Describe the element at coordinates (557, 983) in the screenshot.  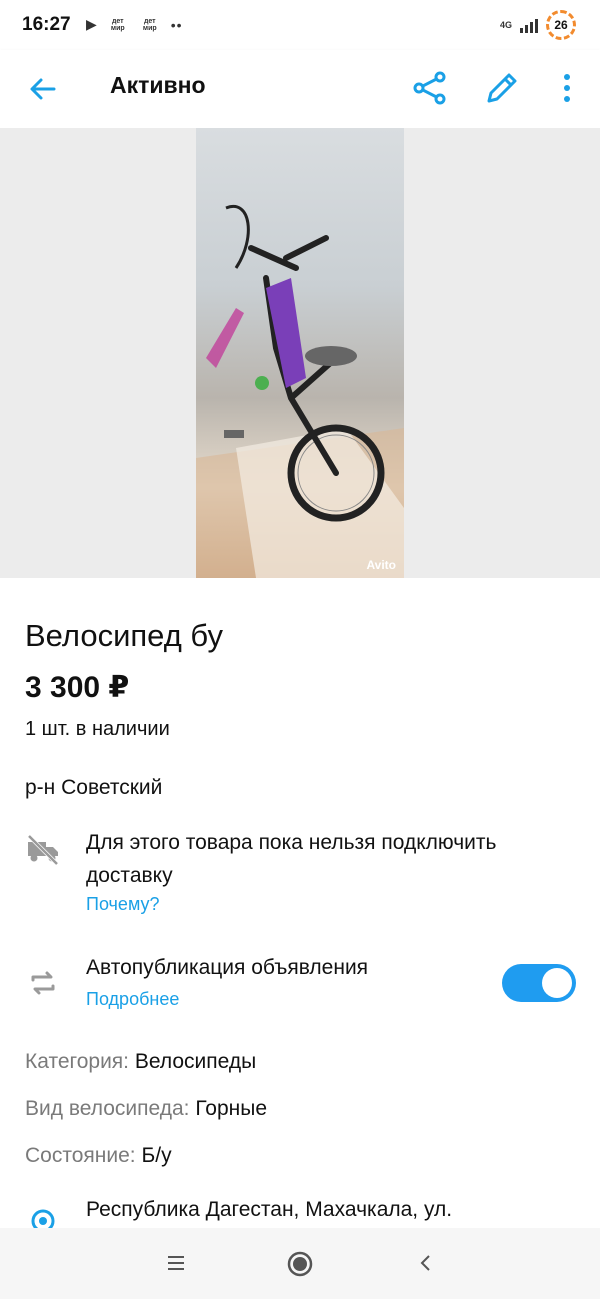
I see `toggle-knob` at that location.